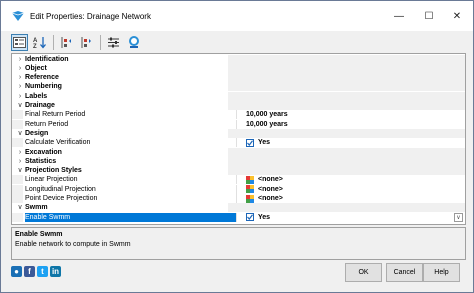 This screenshot has height=293, width=474. I want to click on category-row: ∨ Drainage, so click(238, 105).